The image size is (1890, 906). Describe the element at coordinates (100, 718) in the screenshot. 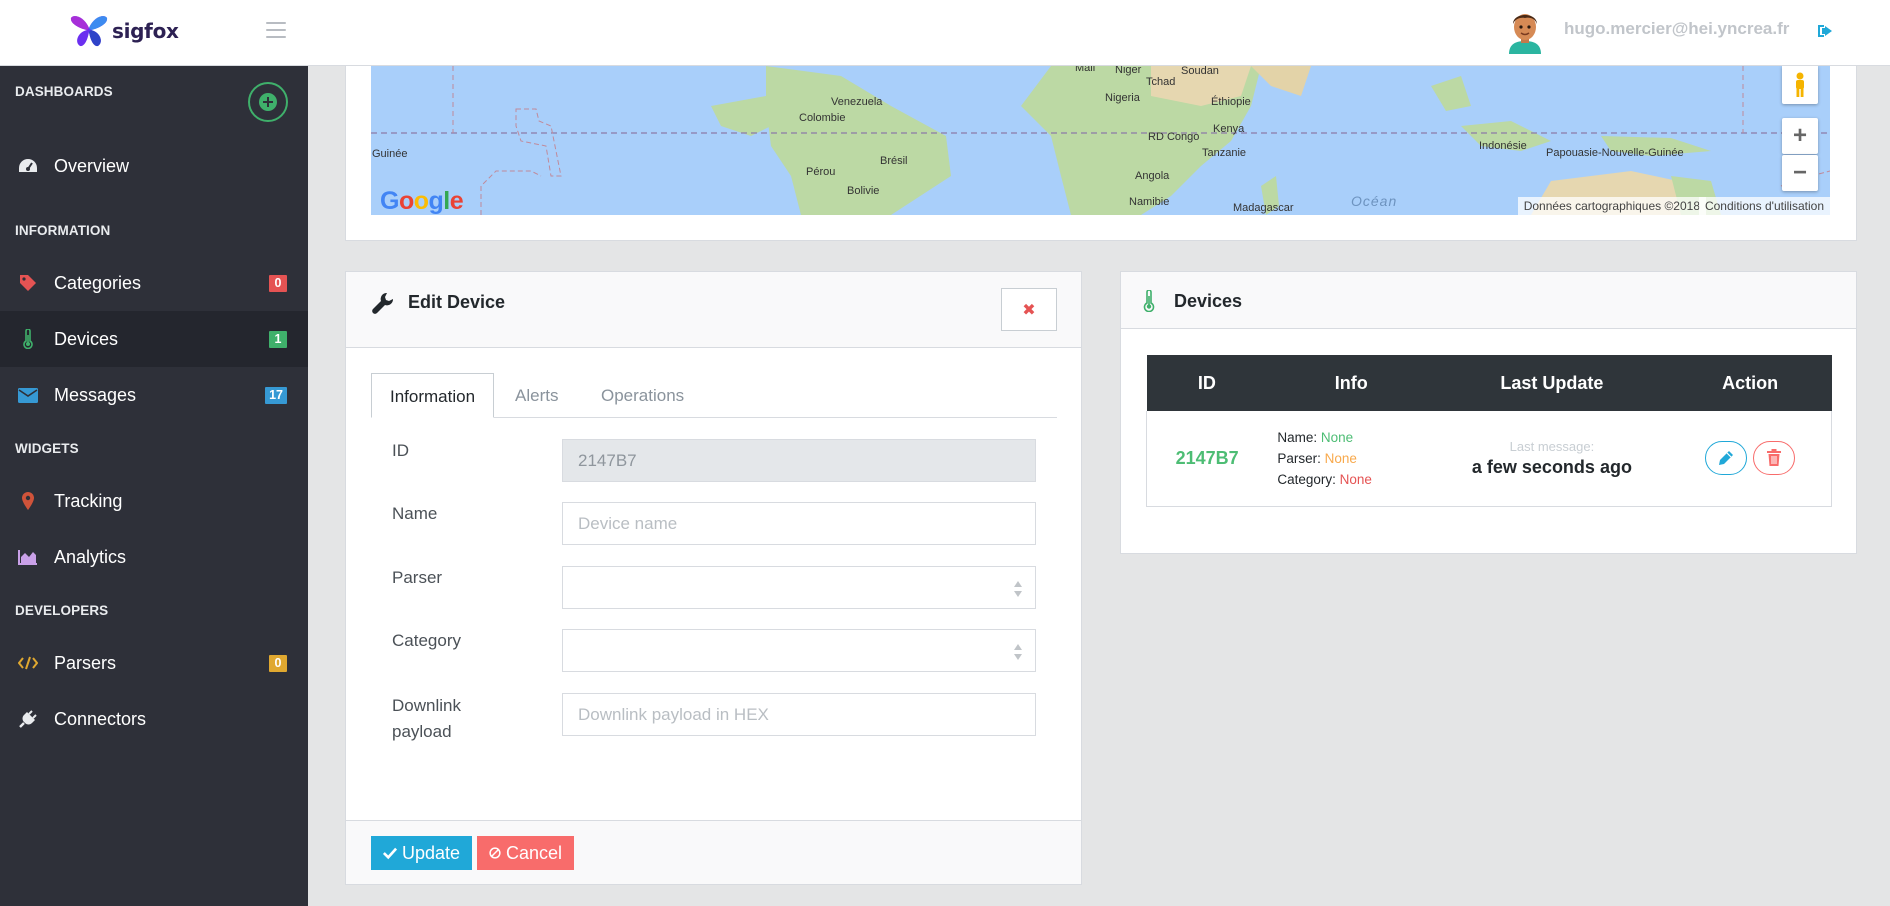

I see `sidebar-item-label: Connectors` at that location.